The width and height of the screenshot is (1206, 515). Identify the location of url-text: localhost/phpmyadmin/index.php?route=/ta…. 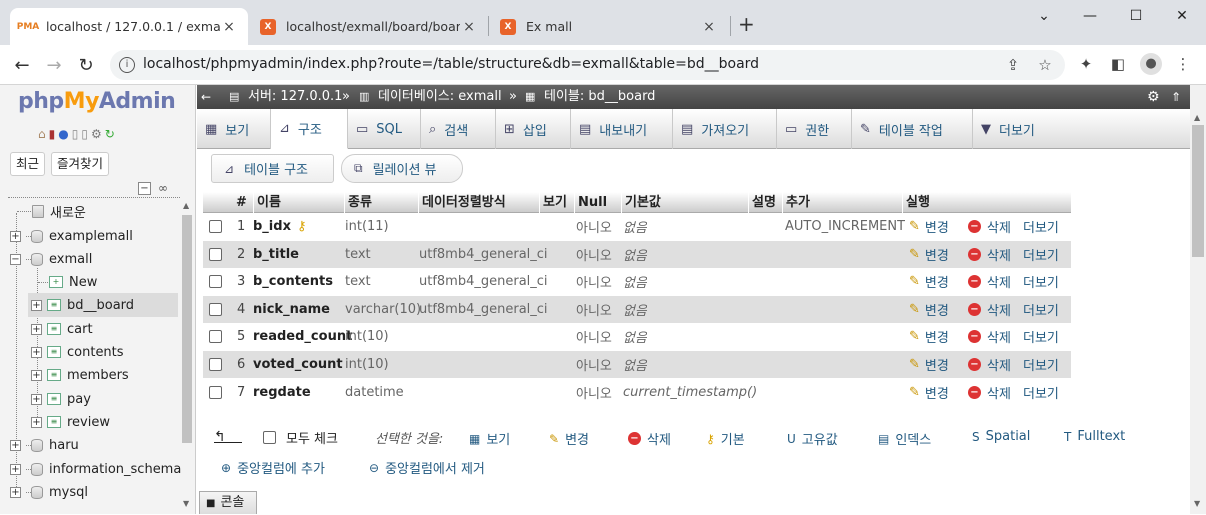
(451, 64).